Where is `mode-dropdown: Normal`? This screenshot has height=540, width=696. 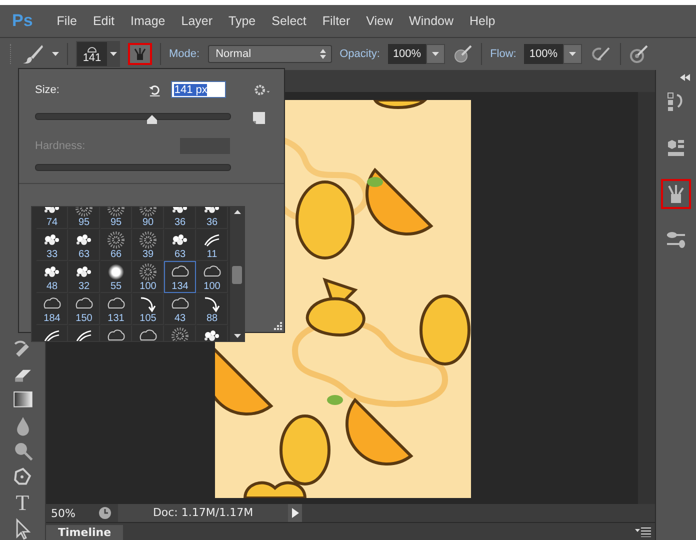 mode-dropdown: Normal is located at coordinates (270, 54).